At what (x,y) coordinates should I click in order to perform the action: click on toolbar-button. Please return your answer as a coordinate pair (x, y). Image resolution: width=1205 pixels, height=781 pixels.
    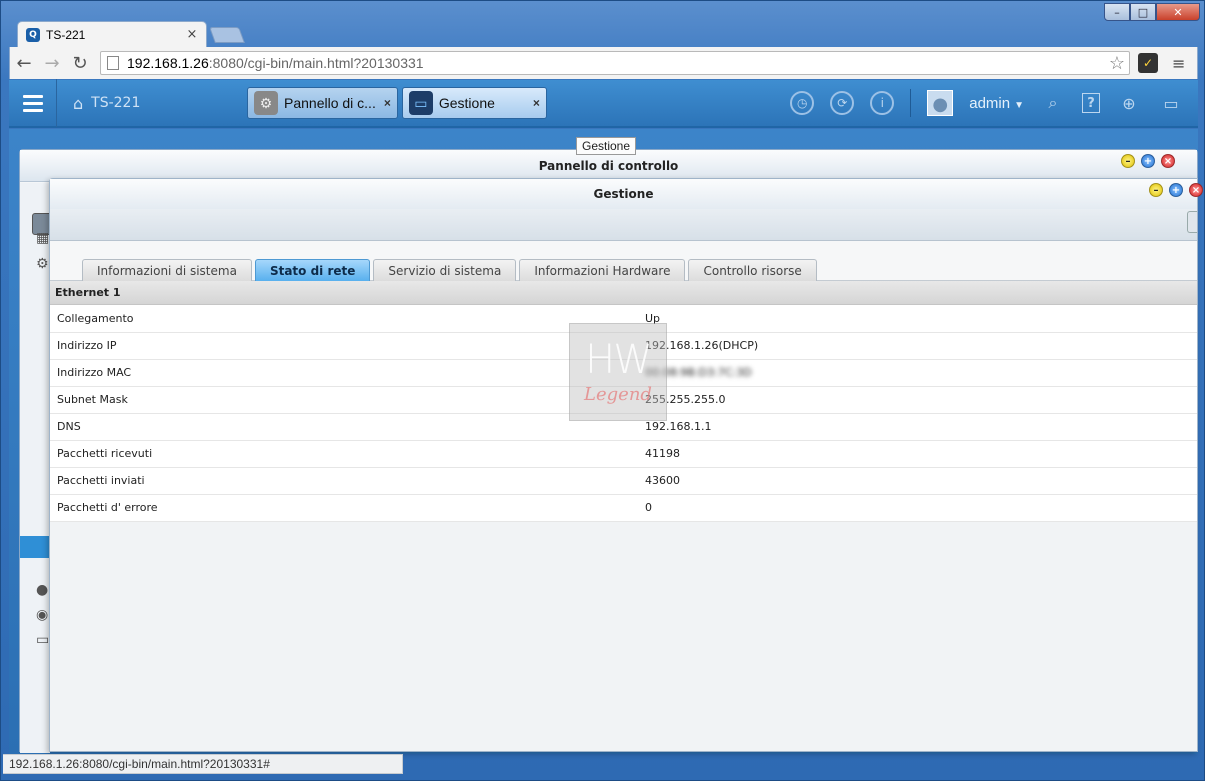
    Looking at the image, I should click on (1192, 222).